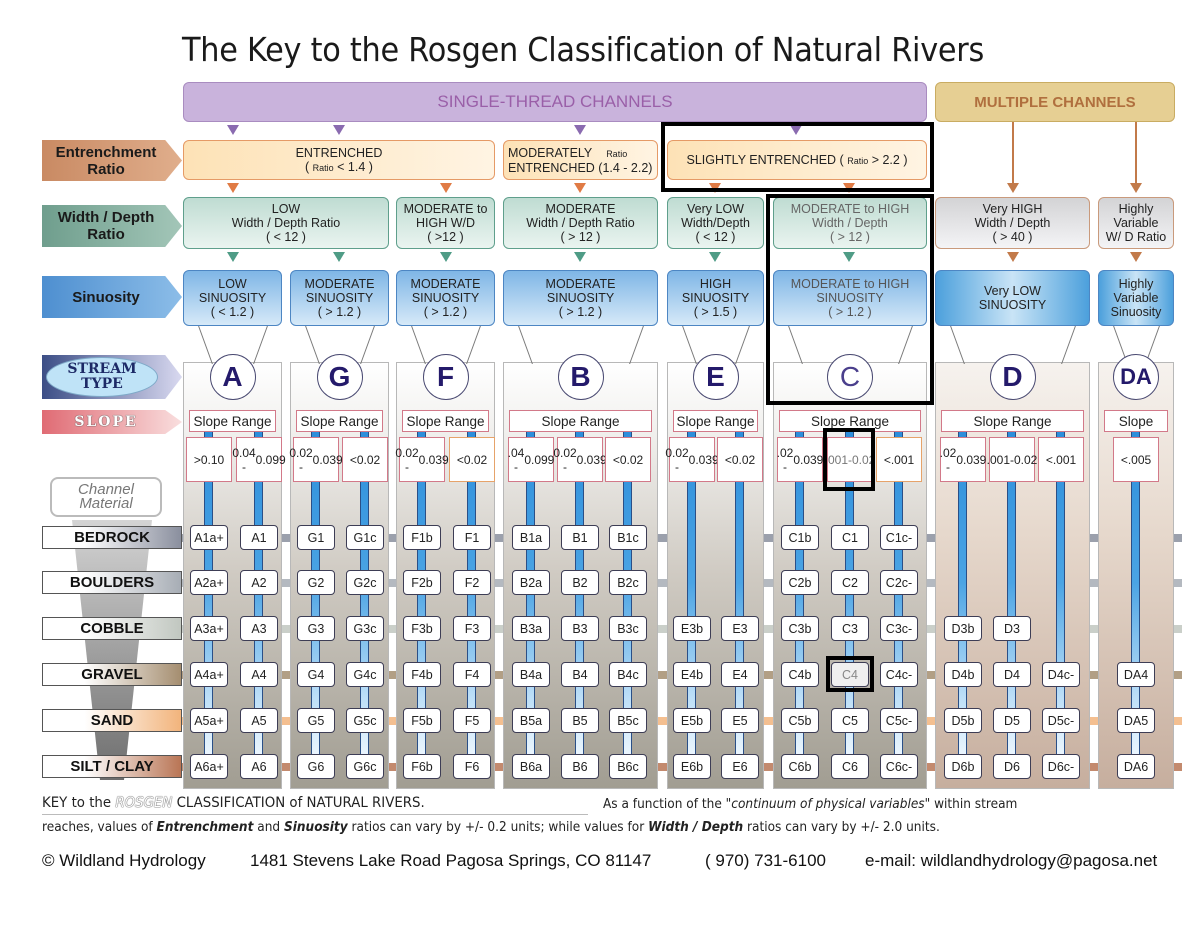 The height and width of the screenshot is (927, 1200). I want to click on footer-email: e-mail: wildlandhydrology@pagosa.net, so click(1011, 861).